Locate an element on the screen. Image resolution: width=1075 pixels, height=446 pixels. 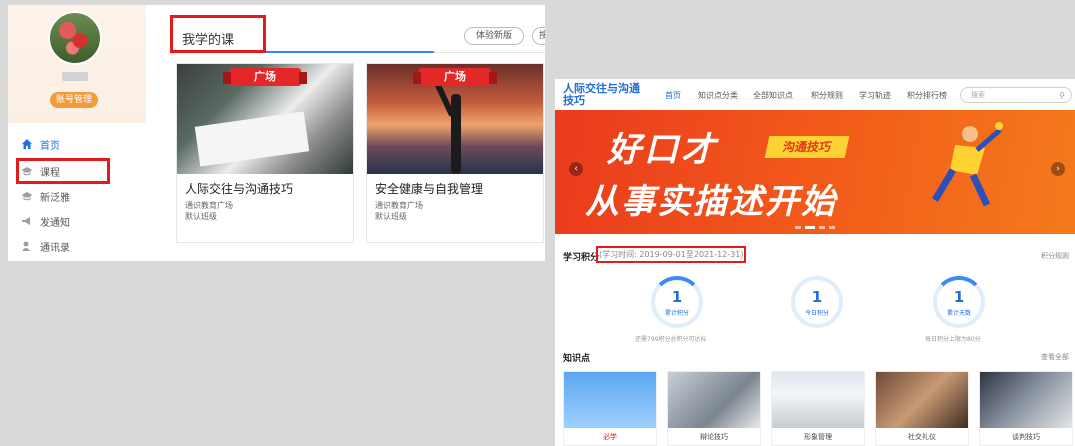
home-icon is located at coordinates (27, 144).